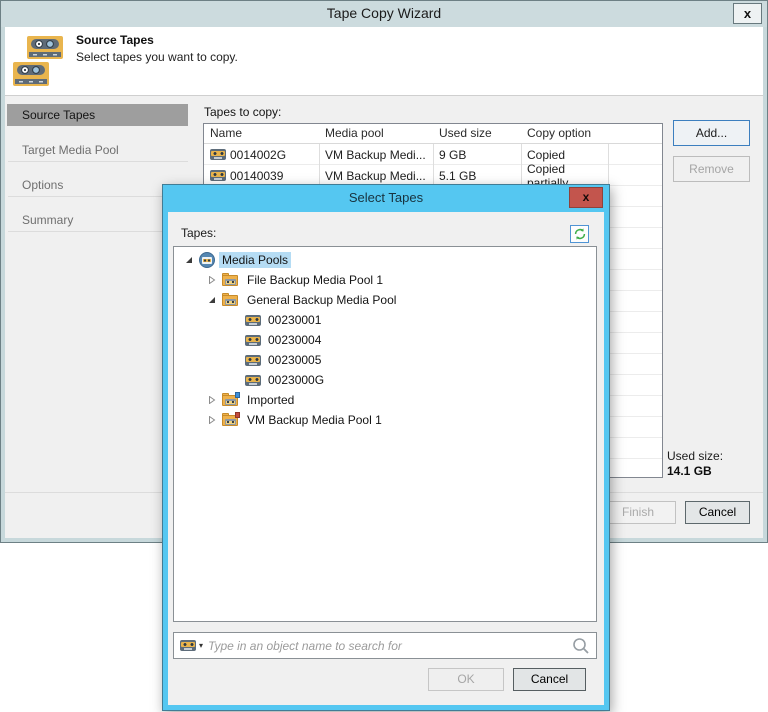  What do you see at coordinates (385, 340) in the screenshot?
I see `tree-item-tape: 00230004` at bounding box center [385, 340].